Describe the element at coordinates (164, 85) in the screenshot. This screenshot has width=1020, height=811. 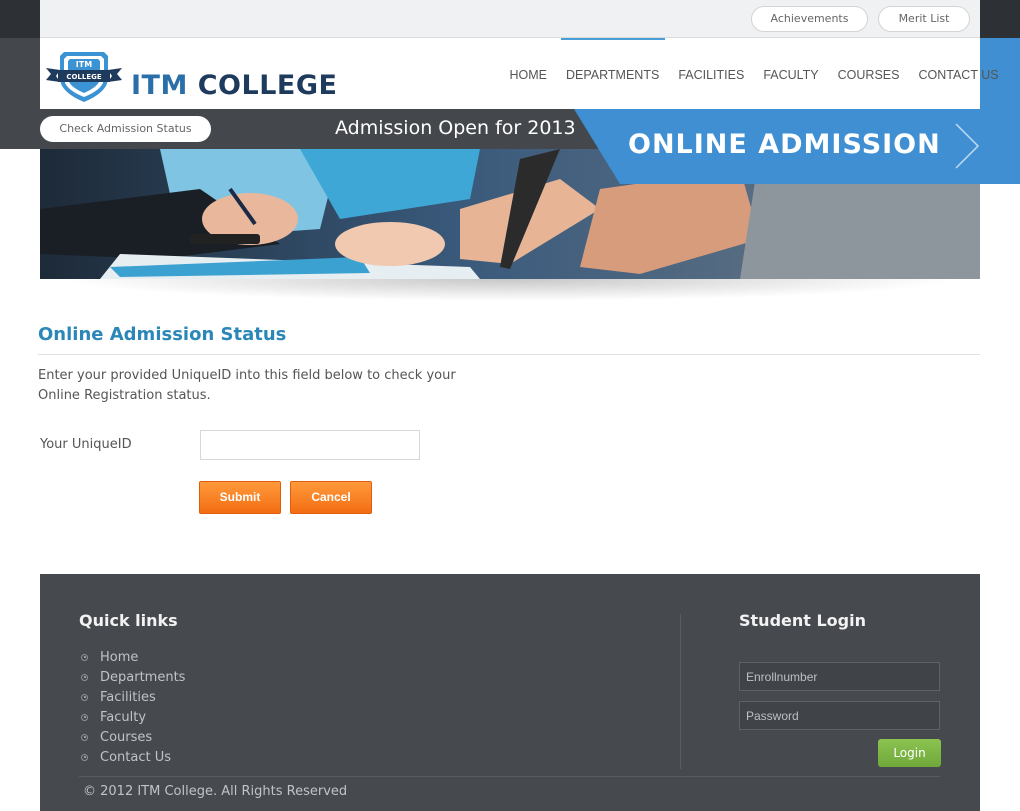
I see `logo-name-first: ITM` at that location.